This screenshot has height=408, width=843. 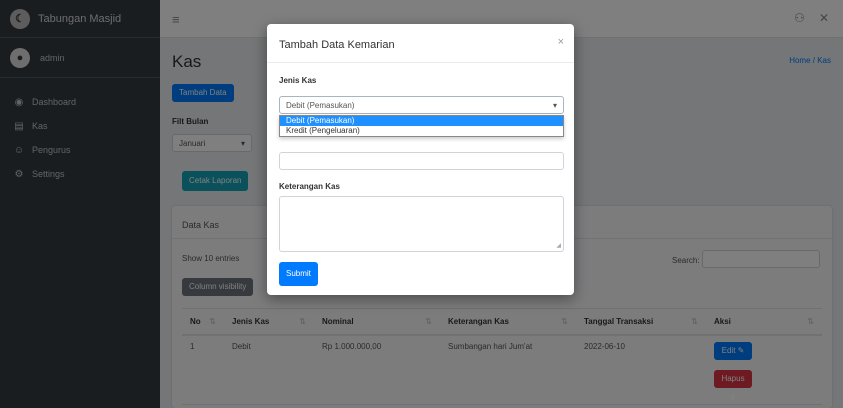 I want to click on chevron-down-icon: ▾, so click(x=554, y=105).